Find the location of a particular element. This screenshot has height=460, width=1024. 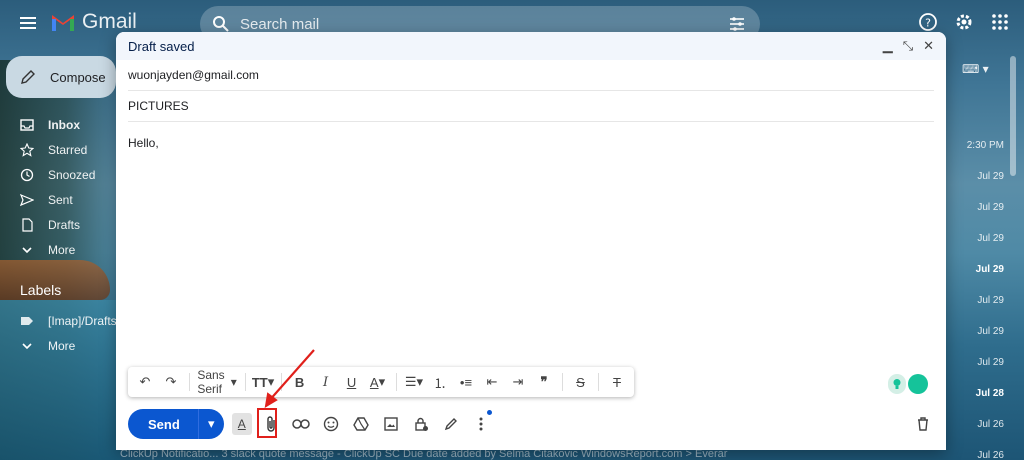

sidebar-item-sent: Sent is located at coordinates (60, 199).